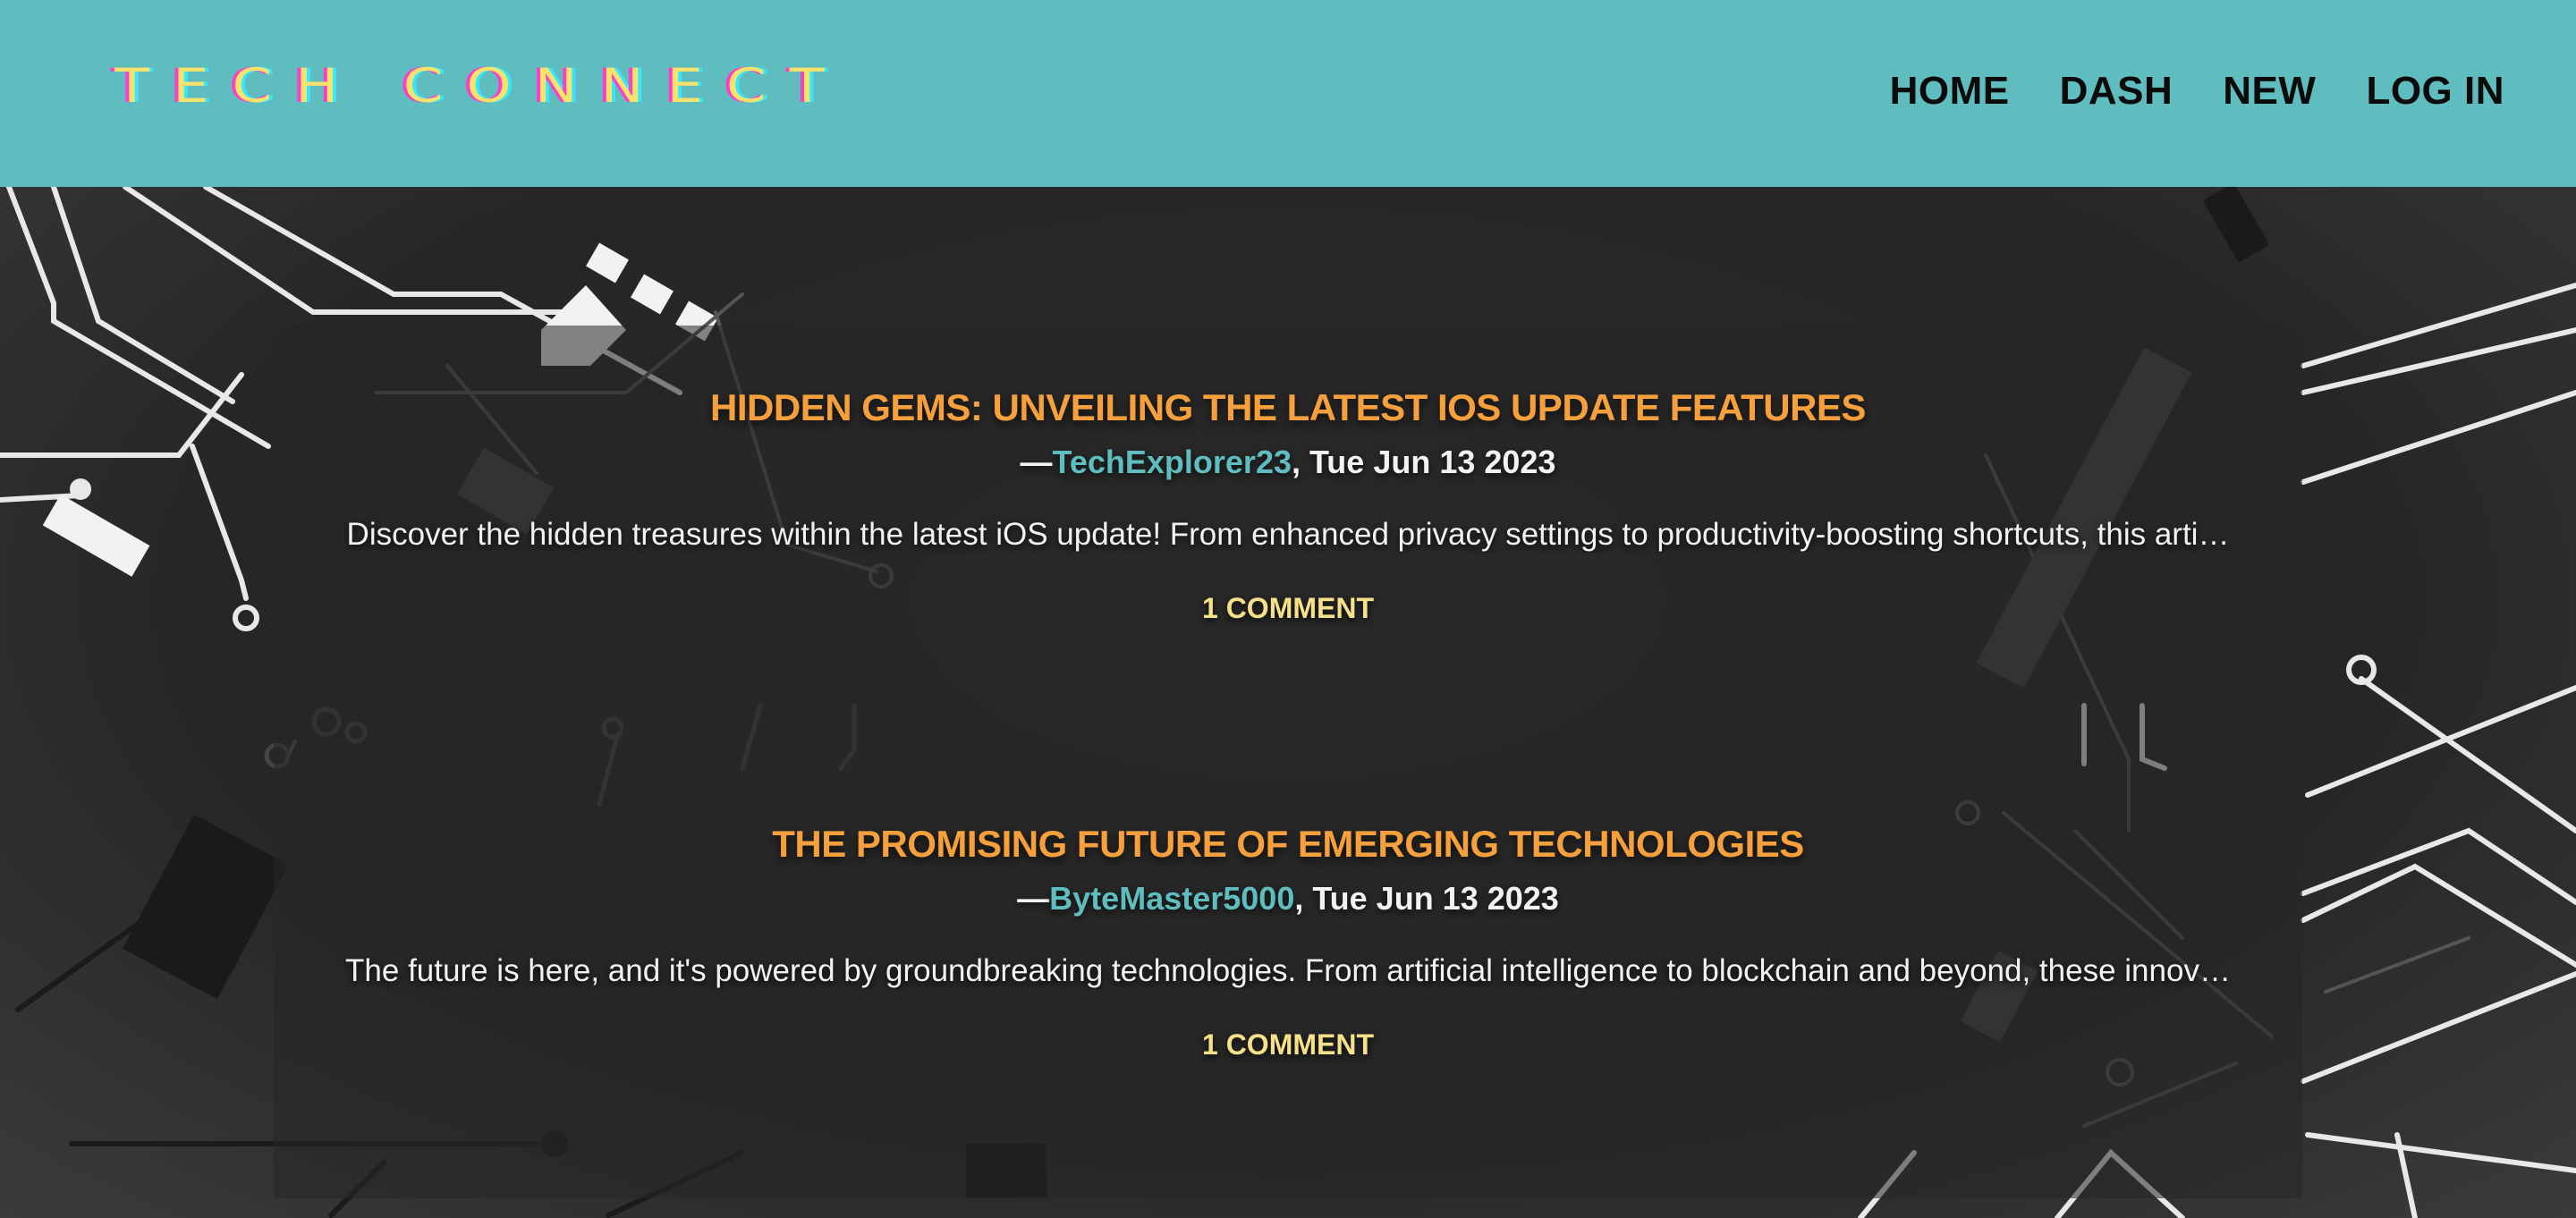 This screenshot has width=2576, height=1218. What do you see at coordinates (1950, 91) in the screenshot?
I see `nav-home-link: HOME` at bounding box center [1950, 91].